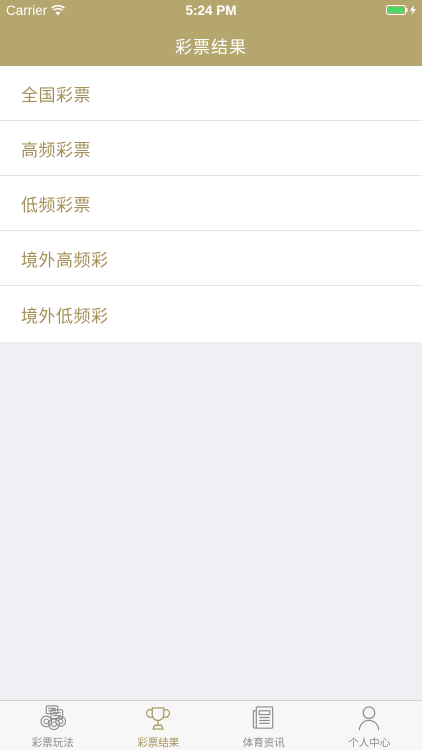 The width and height of the screenshot is (422, 750). Describe the element at coordinates (56, 150) in the screenshot. I see `list-item-label: 高频彩票` at that location.